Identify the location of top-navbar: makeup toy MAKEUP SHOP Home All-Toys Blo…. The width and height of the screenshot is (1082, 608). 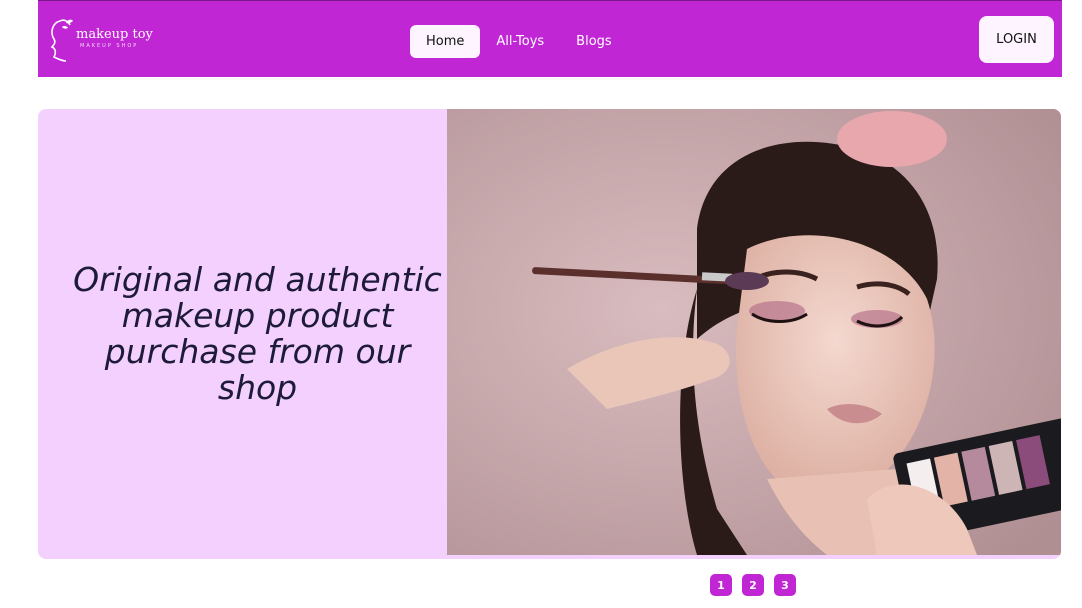
(550, 38).